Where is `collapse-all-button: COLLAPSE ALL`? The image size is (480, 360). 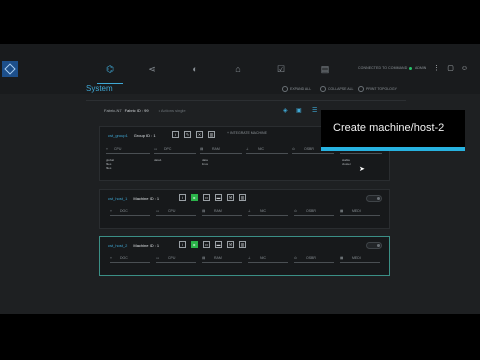
collapse-all-button: COLLAPSE ALL is located at coordinates (337, 89).